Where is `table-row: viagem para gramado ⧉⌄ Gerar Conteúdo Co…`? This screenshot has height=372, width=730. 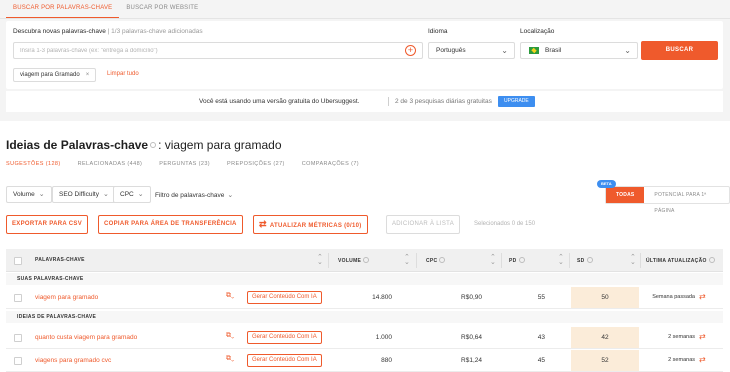 table-row: viagem para gramado ⧉⌄ Gerar Conteúdo Co… is located at coordinates (364, 298).